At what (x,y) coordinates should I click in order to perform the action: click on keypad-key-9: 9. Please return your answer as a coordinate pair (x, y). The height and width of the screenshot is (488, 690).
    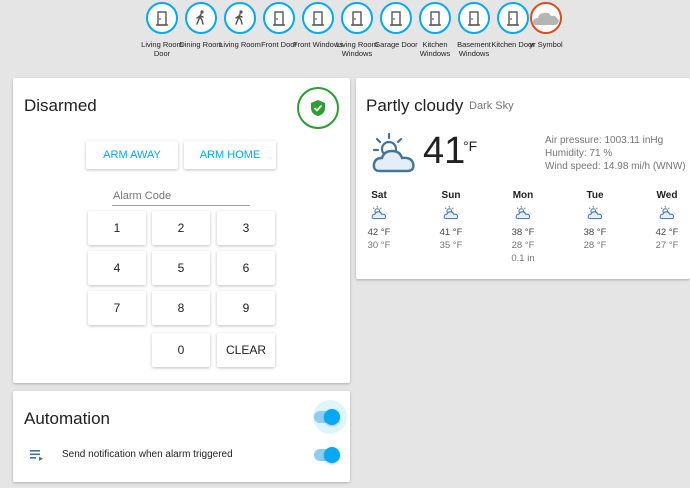
    Looking at the image, I should click on (246, 308).